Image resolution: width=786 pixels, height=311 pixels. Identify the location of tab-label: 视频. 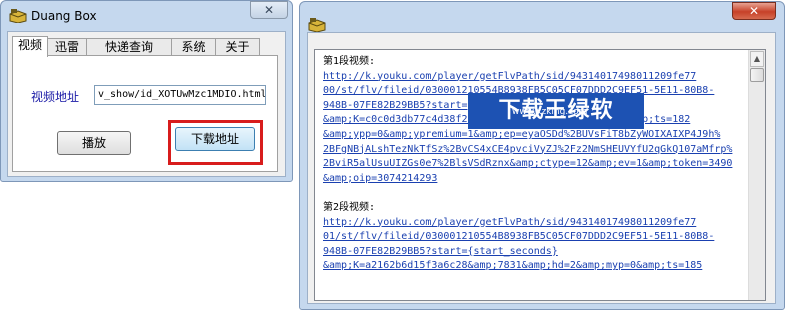
(29, 45).